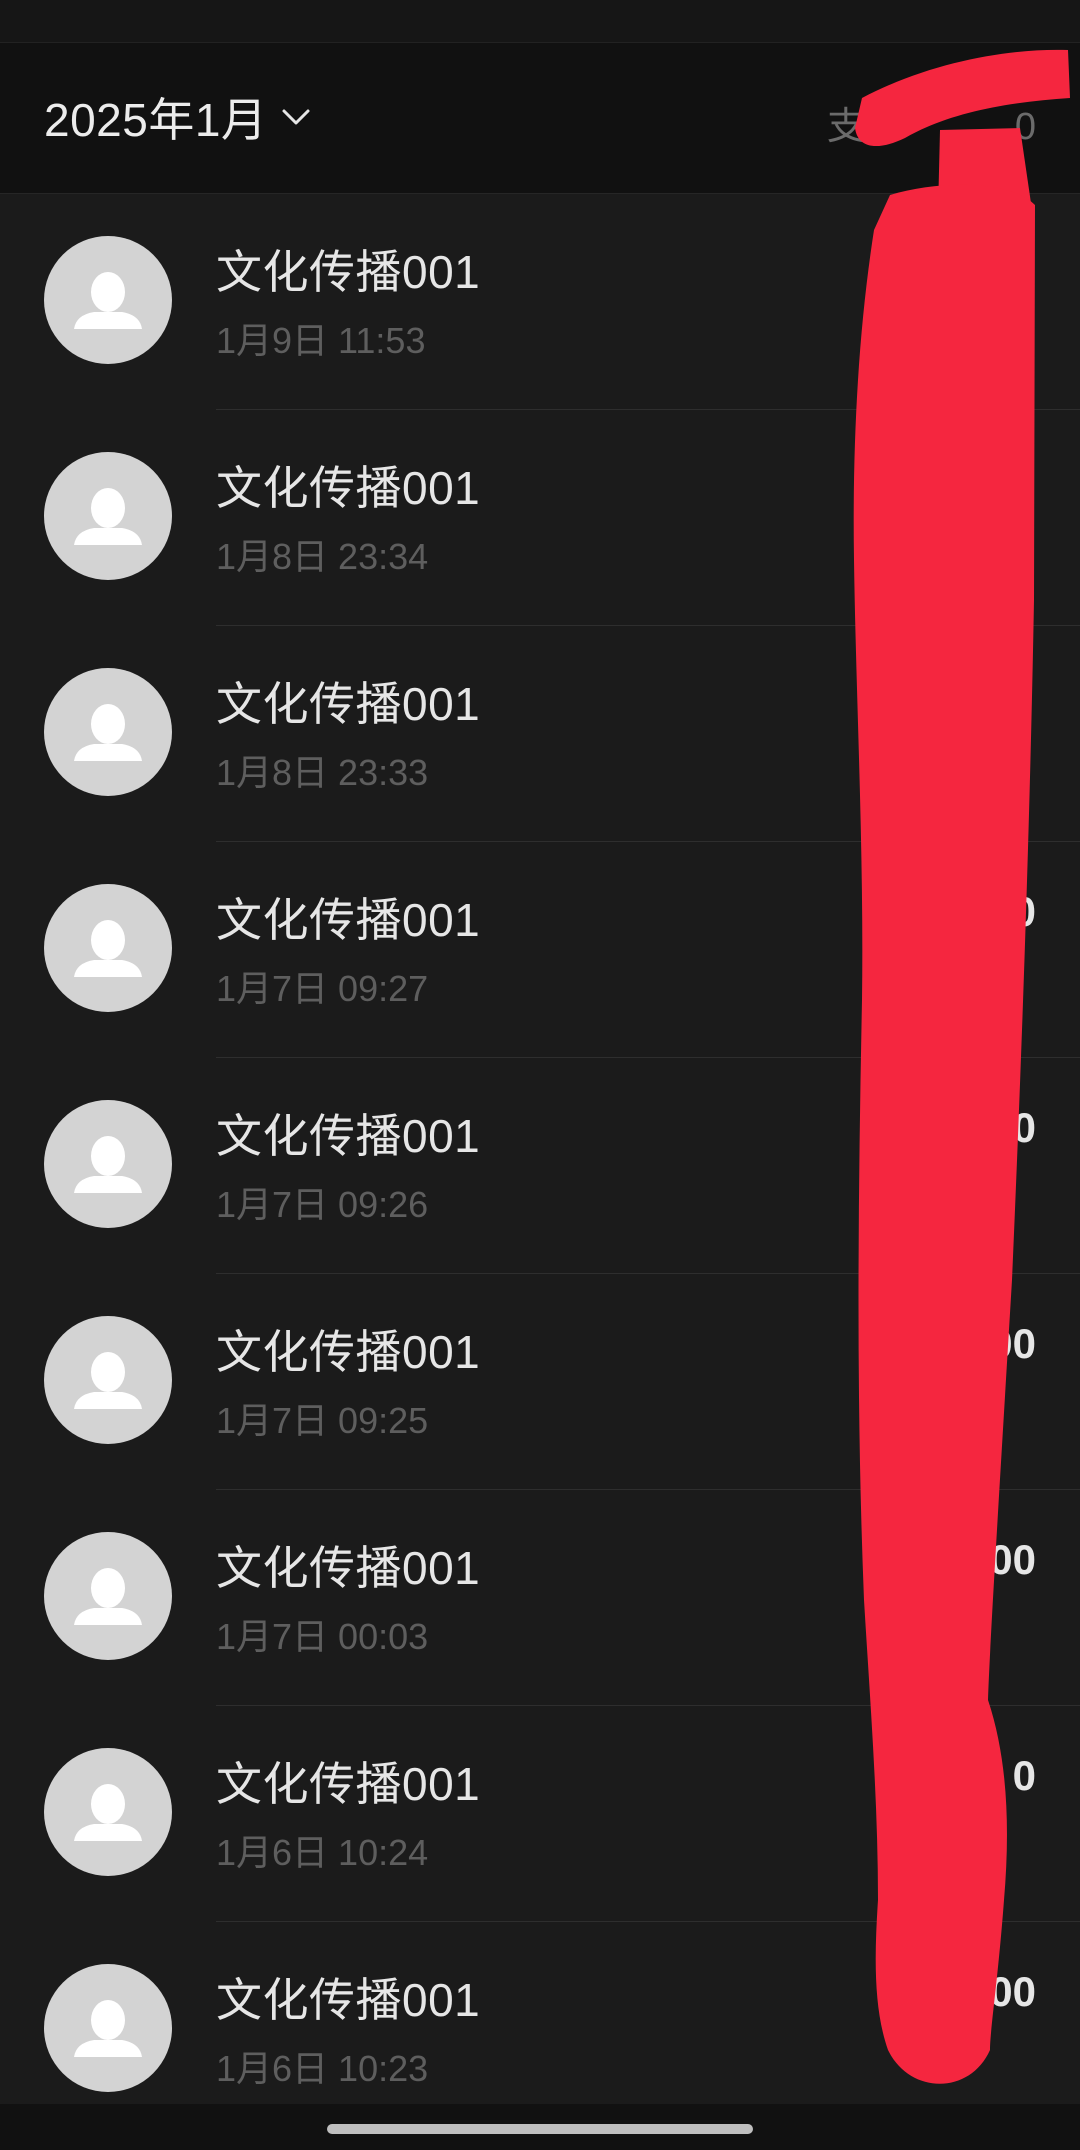  I want to click on transaction-time: 1月8日 23:34, so click(322, 556).